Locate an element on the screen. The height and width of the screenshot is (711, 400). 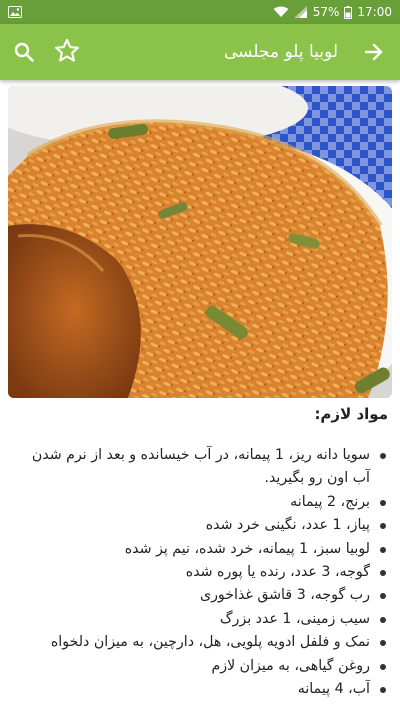
star-outline-icon is located at coordinates (67, 50).